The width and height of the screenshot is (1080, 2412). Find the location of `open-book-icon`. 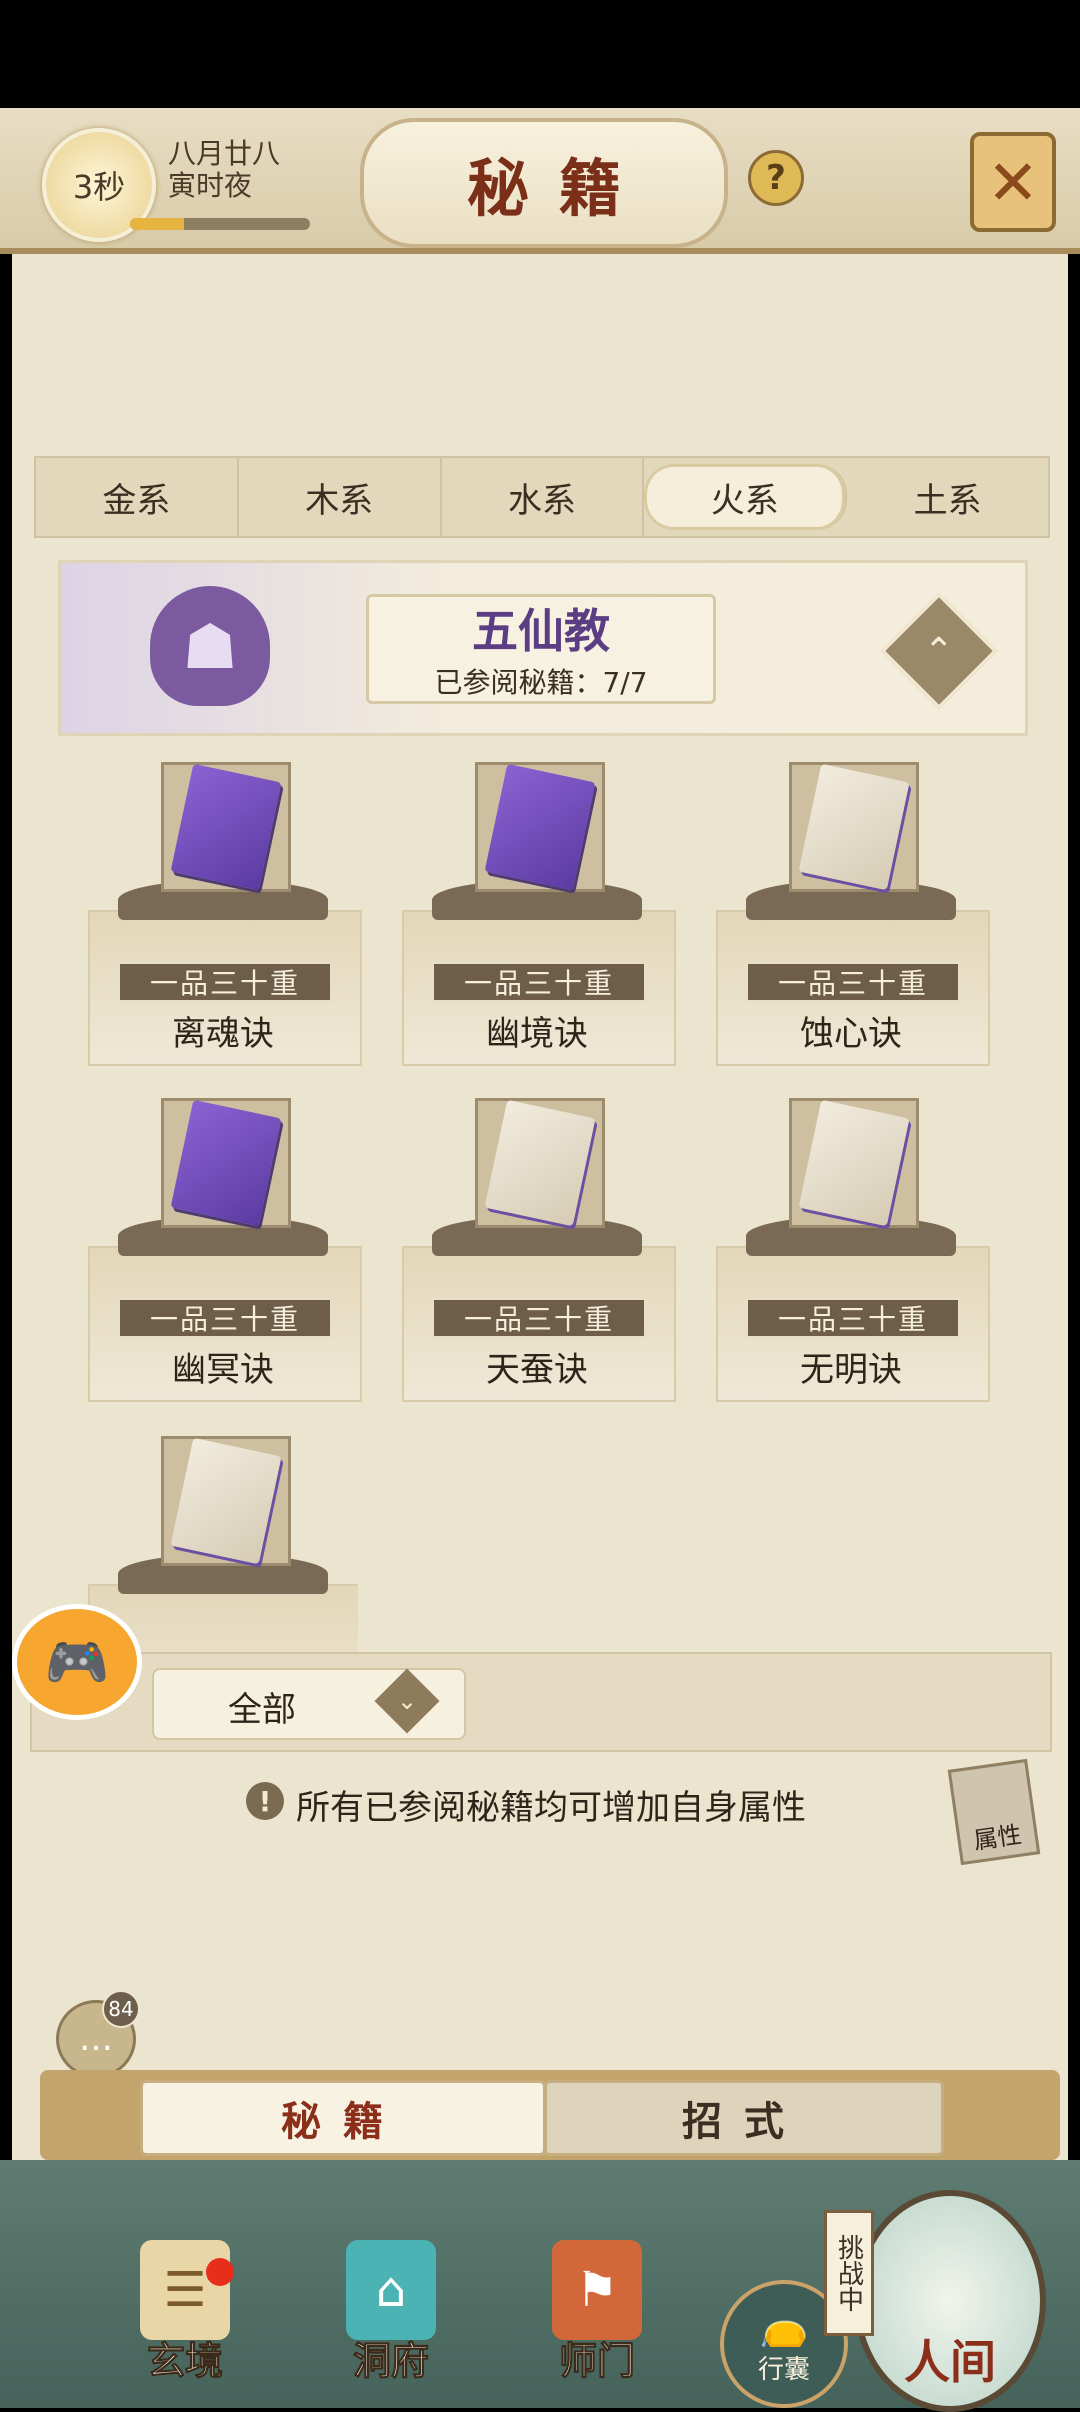

open-book-icon is located at coordinates (540, 1163).